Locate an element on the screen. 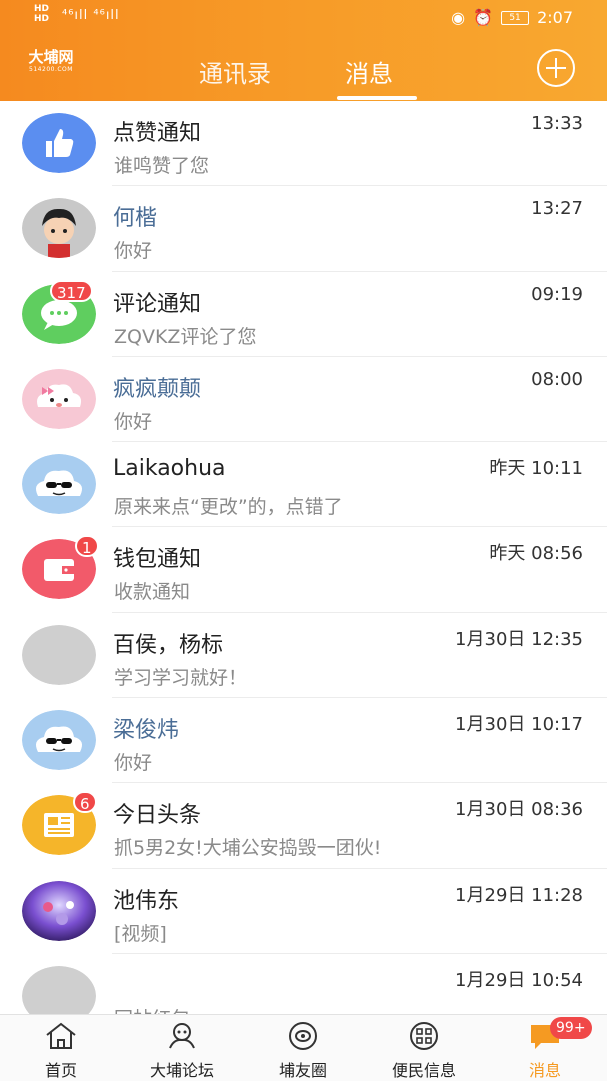 This screenshot has width=607, height=1081. message-preview: ZQVKZ评论了您 is located at coordinates (185, 336).